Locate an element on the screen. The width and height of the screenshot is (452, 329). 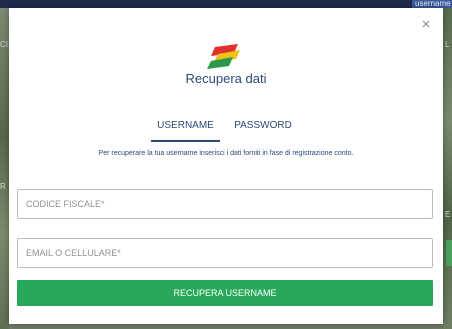
codice-fiscale-input is located at coordinates (225, 204).